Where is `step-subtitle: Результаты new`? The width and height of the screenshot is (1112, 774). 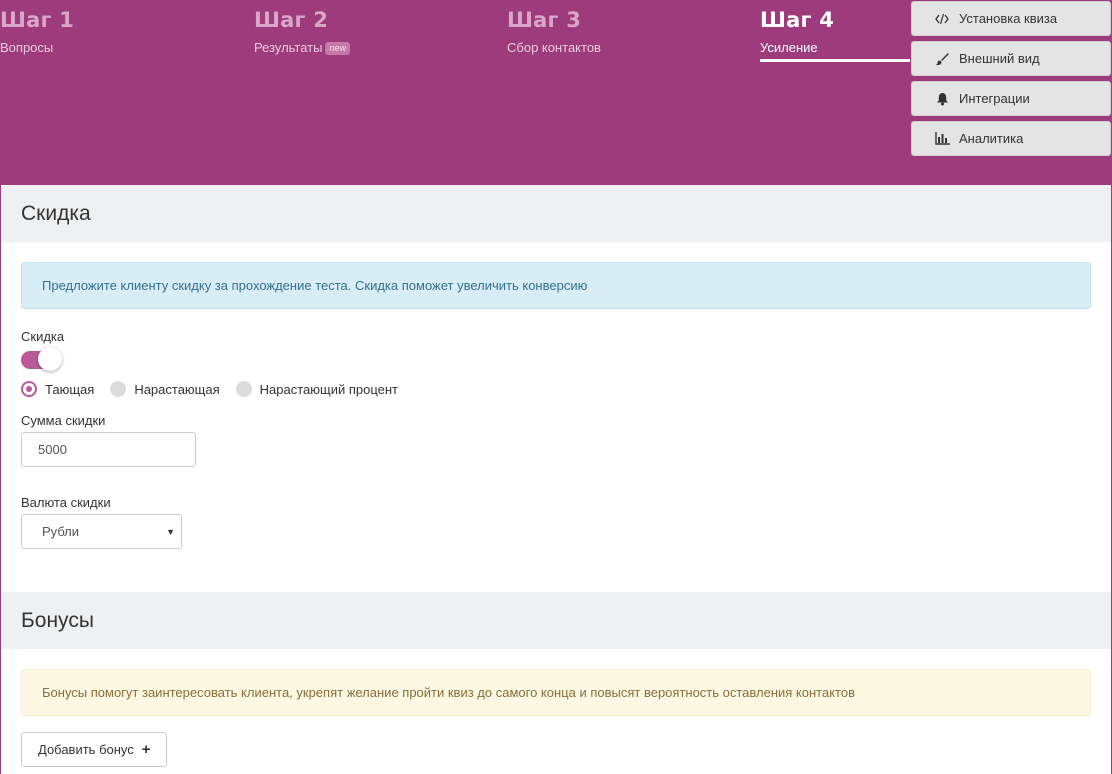
step-subtitle: Результаты new is located at coordinates (334, 47).